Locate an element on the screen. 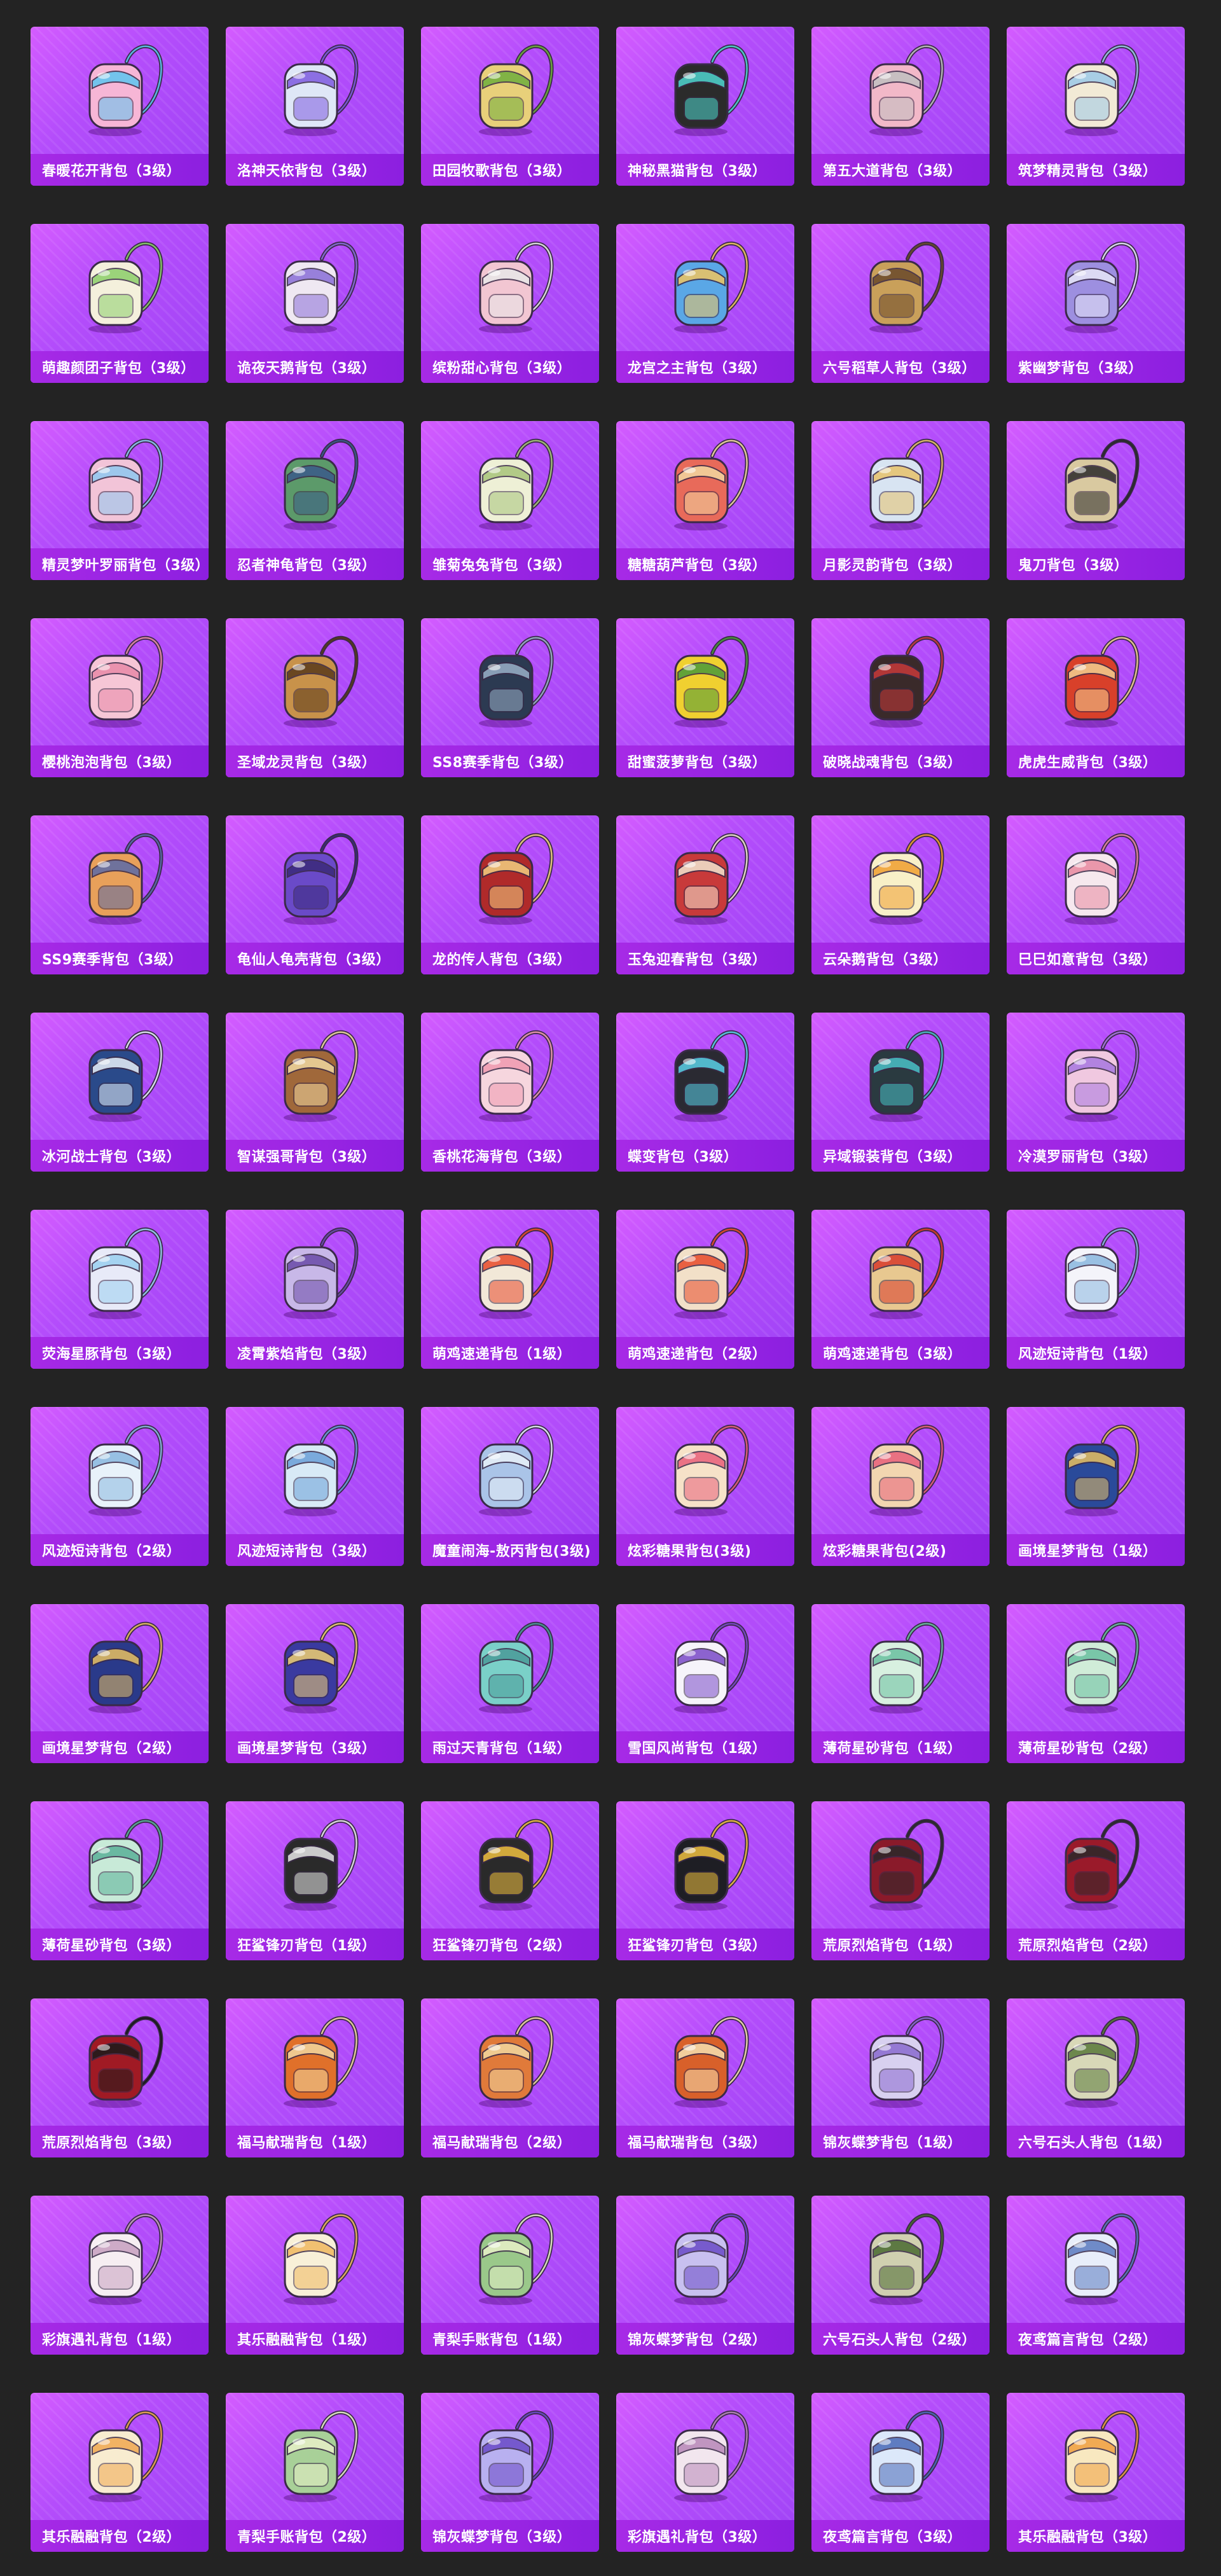 This screenshot has height=2576, width=1221. backpack-card: 福马献瑞背包（2级） is located at coordinates (510, 2077).